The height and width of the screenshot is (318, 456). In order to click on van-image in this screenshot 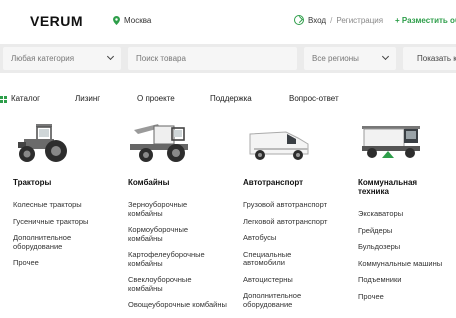, I will do `click(279, 142)`.